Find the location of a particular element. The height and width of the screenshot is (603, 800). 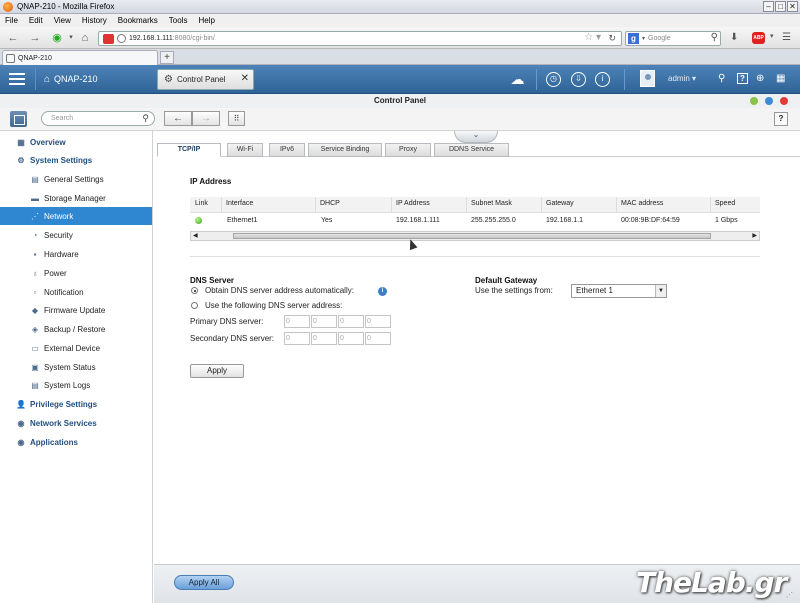

menu-tools: Tools is located at coordinates (178, 20).